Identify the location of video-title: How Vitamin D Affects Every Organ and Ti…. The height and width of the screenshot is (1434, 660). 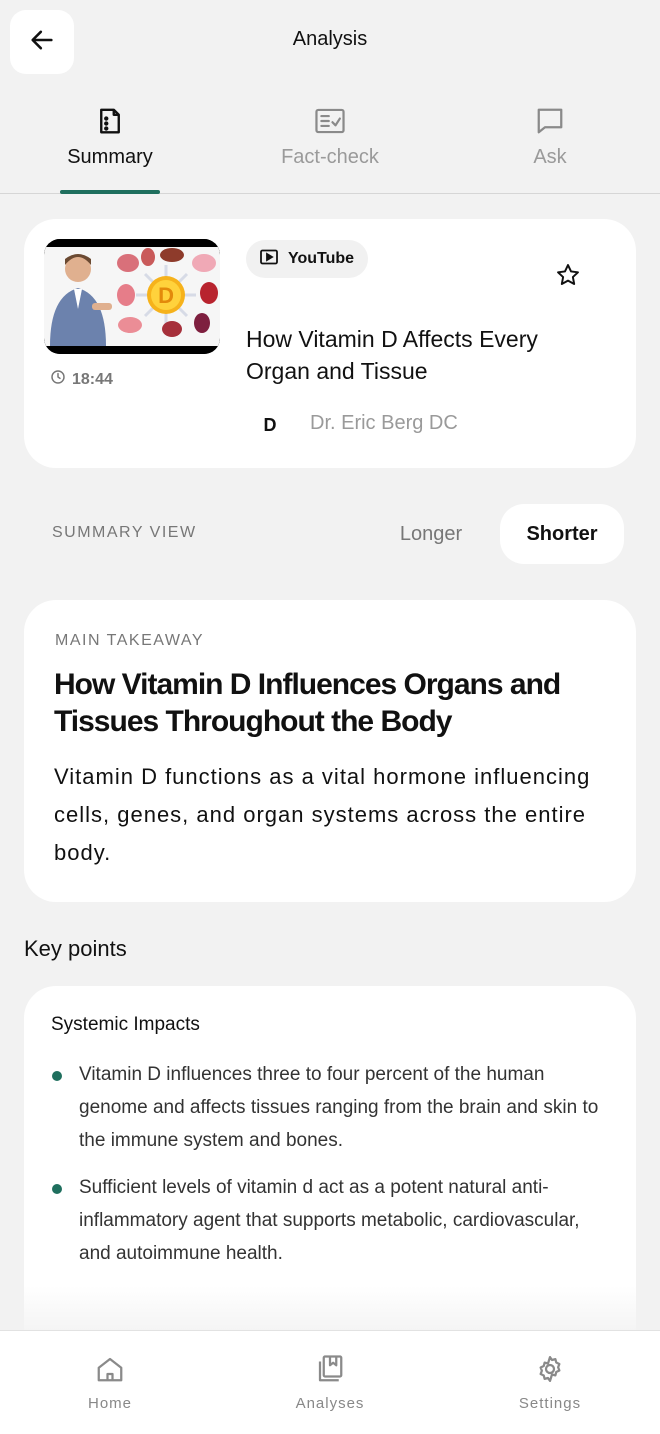
(392, 355).